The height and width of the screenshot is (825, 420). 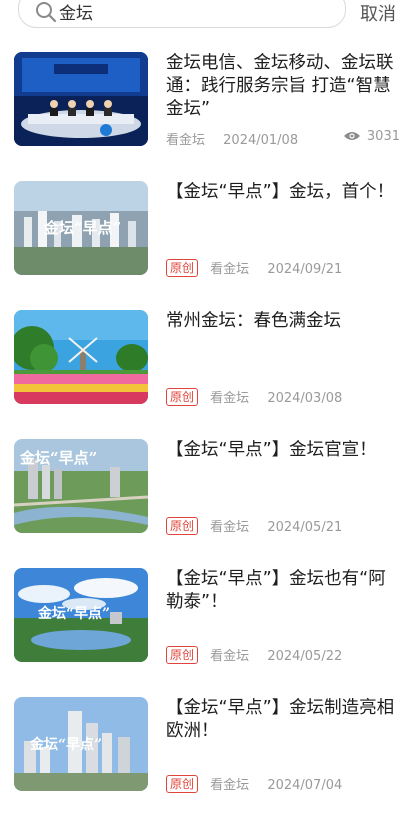 What do you see at coordinates (254, 655) in the screenshot?
I see `article-meta: 原创 看金坛 2024/05/22` at bounding box center [254, 655].